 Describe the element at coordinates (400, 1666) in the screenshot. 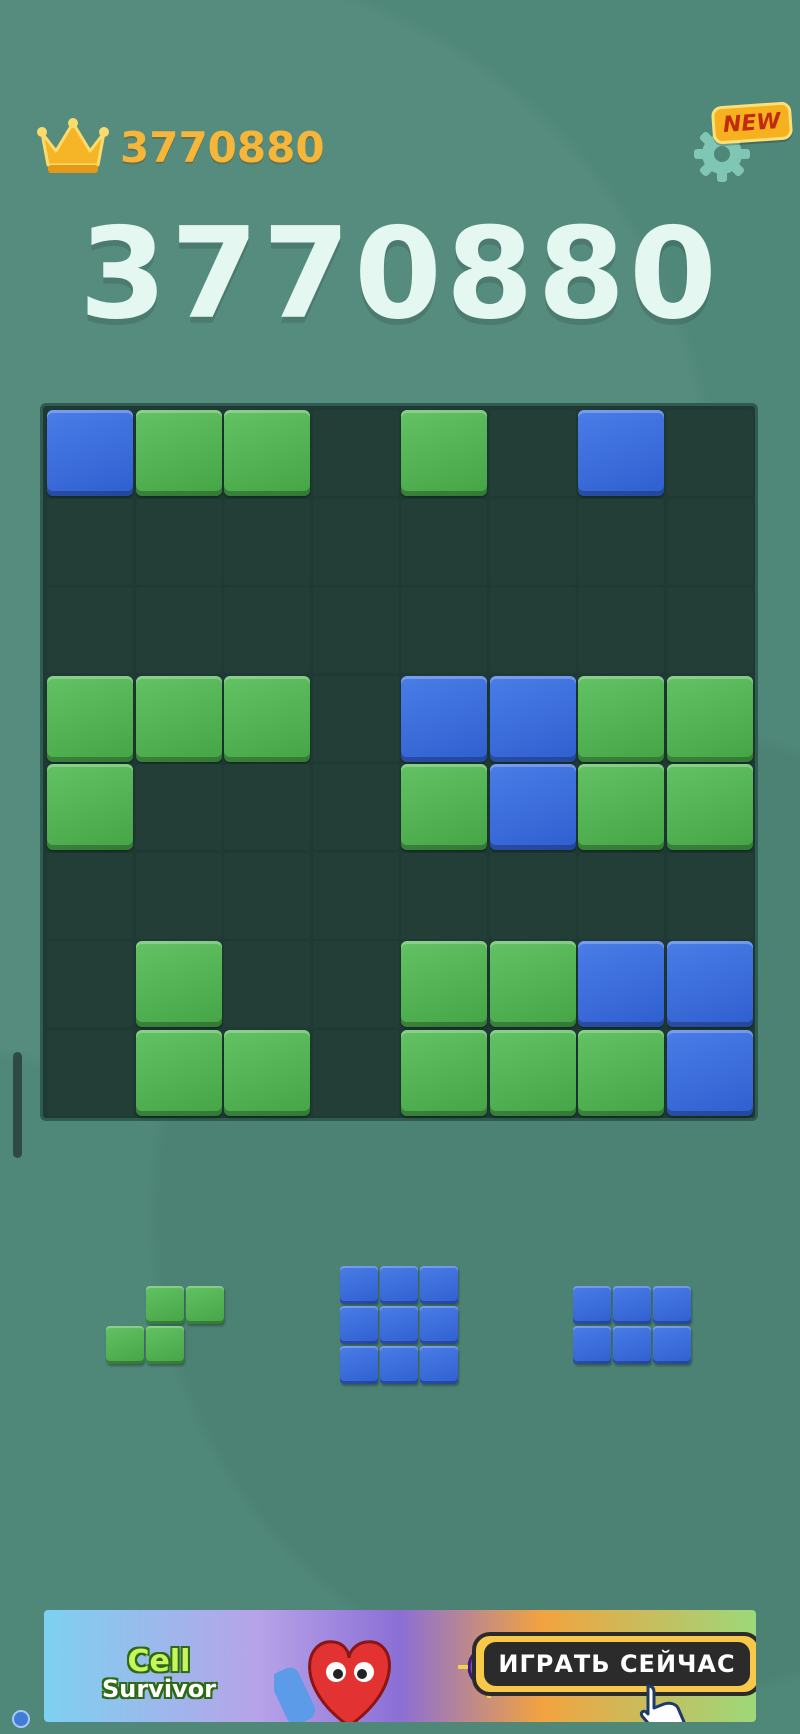

I see `ad-banner: Cell Survivor ИГРАТЬ СЕЙЧАС` at that location.